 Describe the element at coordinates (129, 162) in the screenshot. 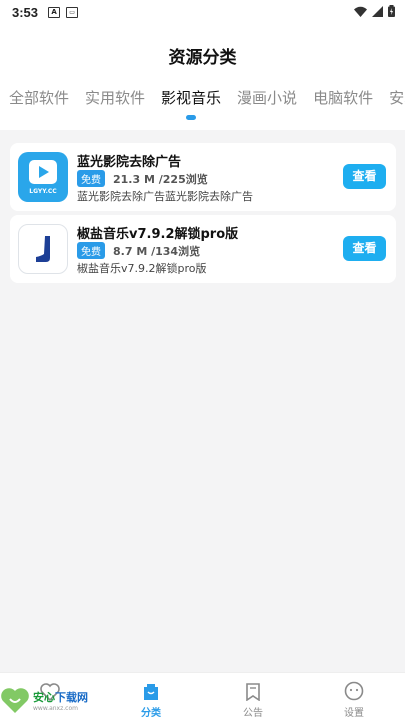

I see `app-name: 蓝光影院去除广告` at that location.